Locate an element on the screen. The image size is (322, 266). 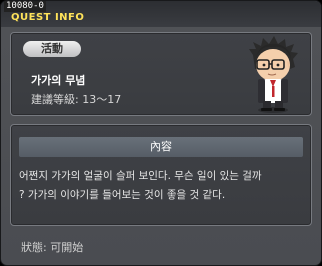
npc-portrait-icon is located at coordinates (273, 74).